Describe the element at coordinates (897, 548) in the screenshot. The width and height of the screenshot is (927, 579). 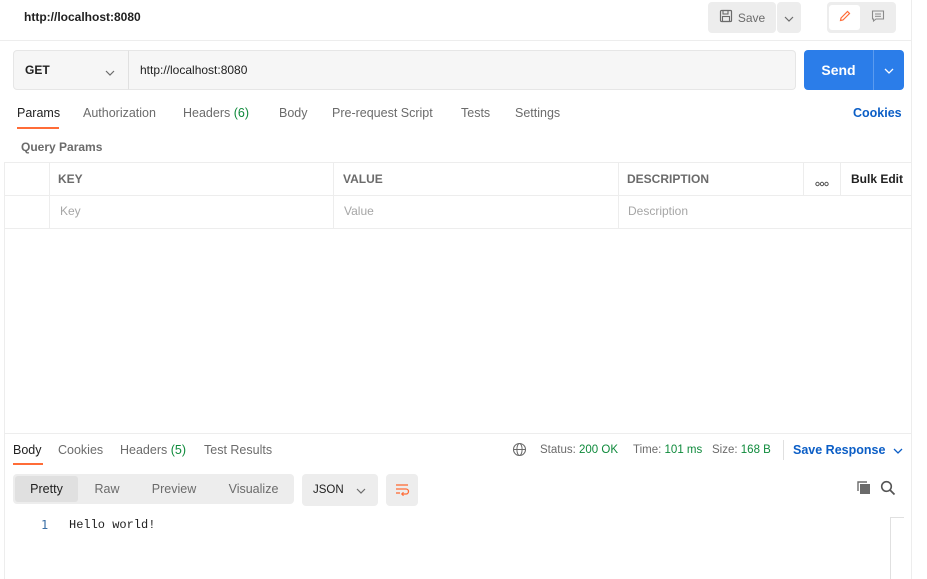
I see `scrollbar` at that location.